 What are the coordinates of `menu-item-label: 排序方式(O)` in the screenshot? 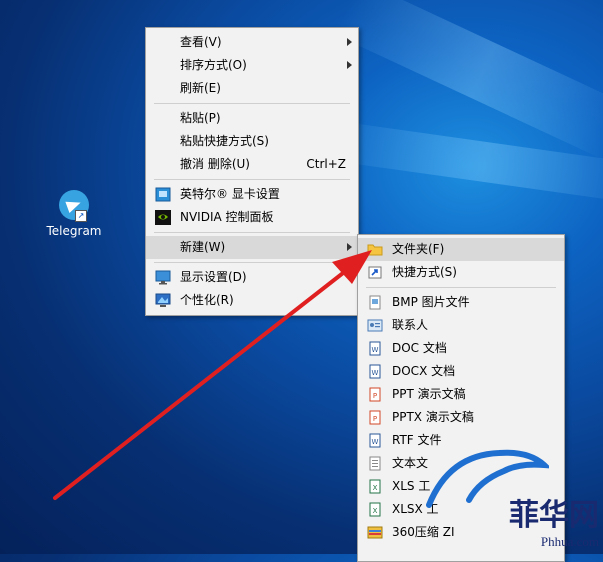 It's located at (213, 65).